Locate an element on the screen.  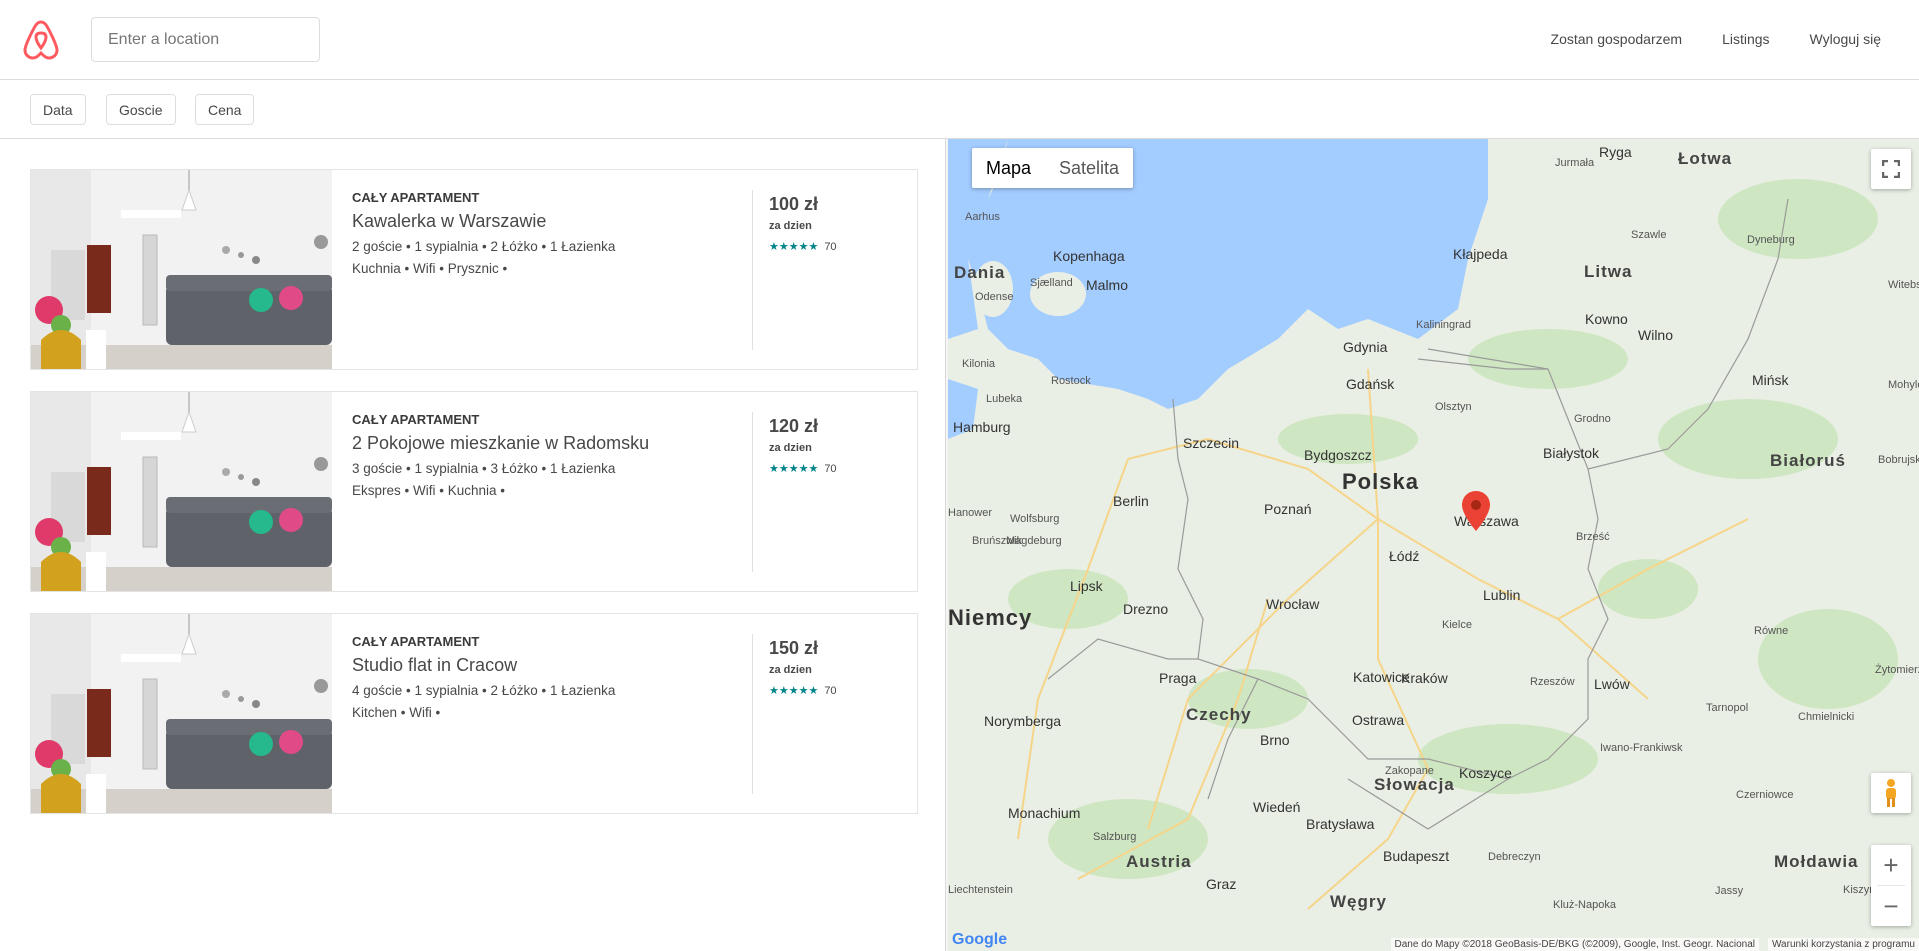
map-label-city: Wrocław is located at coordinates (1293, 604).